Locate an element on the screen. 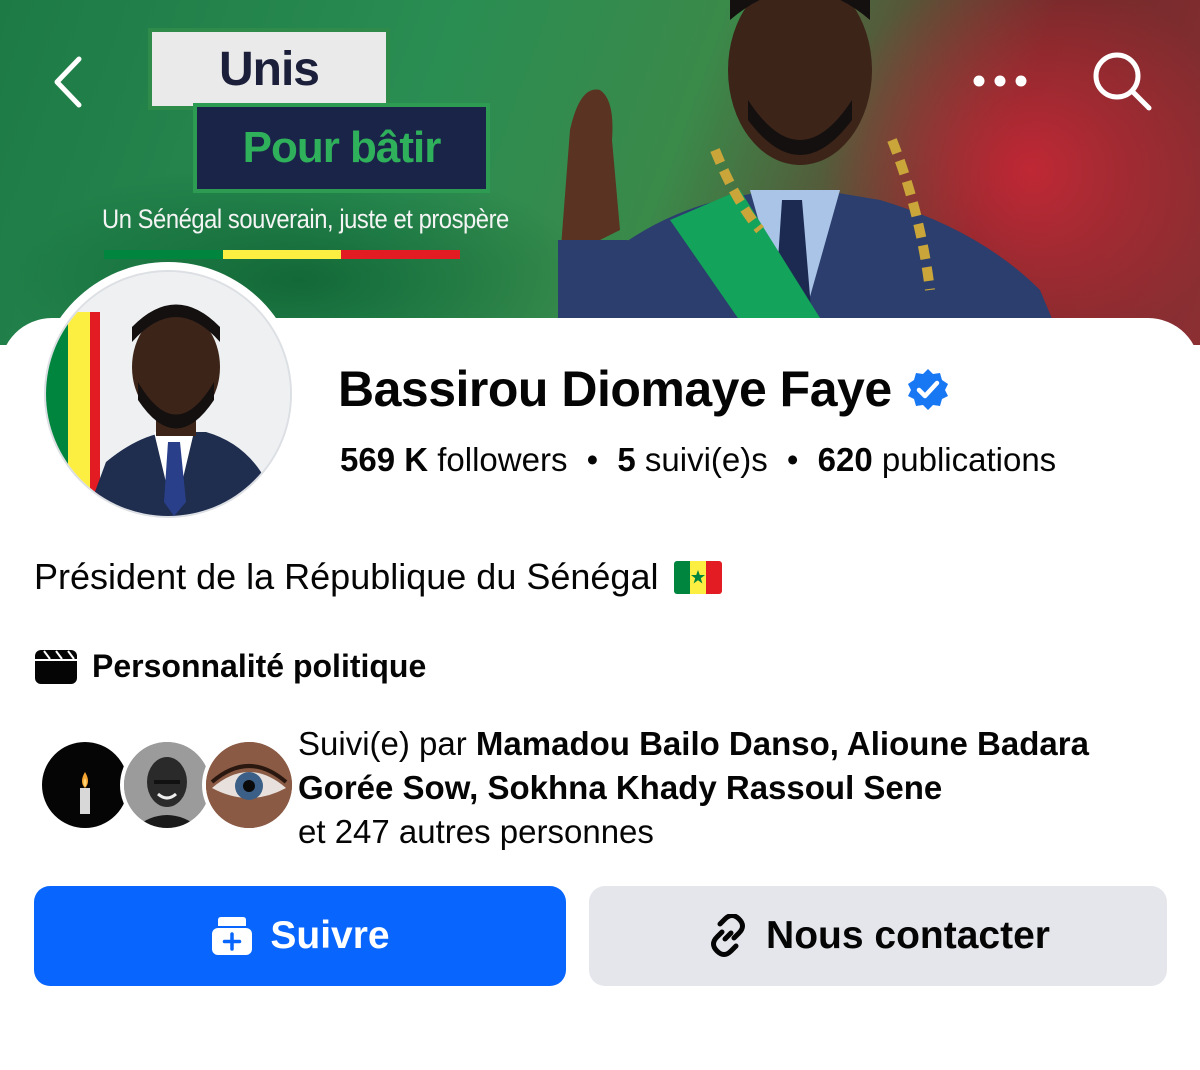 The image size is (1200, 1070). posts-count: 620 is located at coordinates (845, 459).